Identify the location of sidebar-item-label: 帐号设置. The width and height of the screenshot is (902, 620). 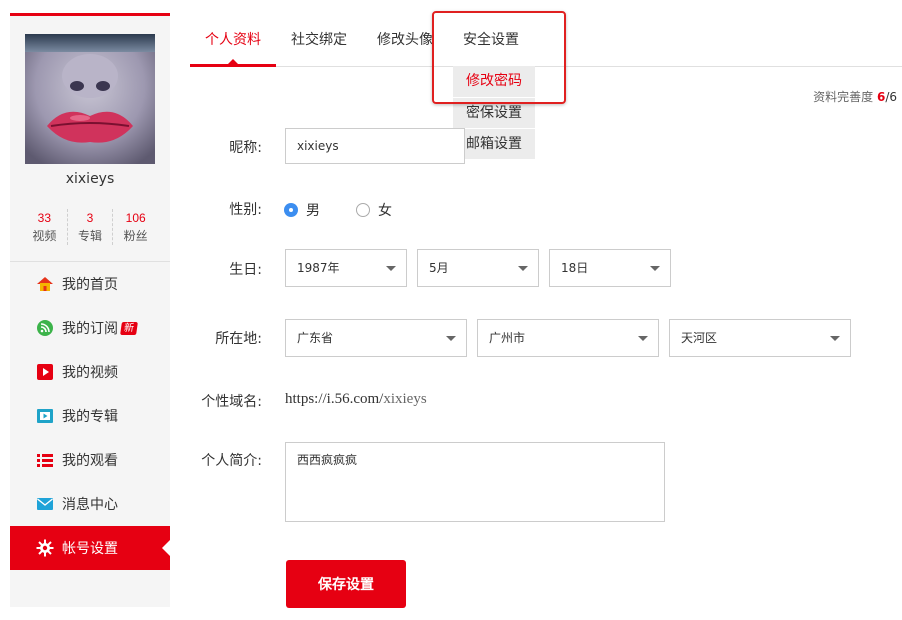
(90, 549).